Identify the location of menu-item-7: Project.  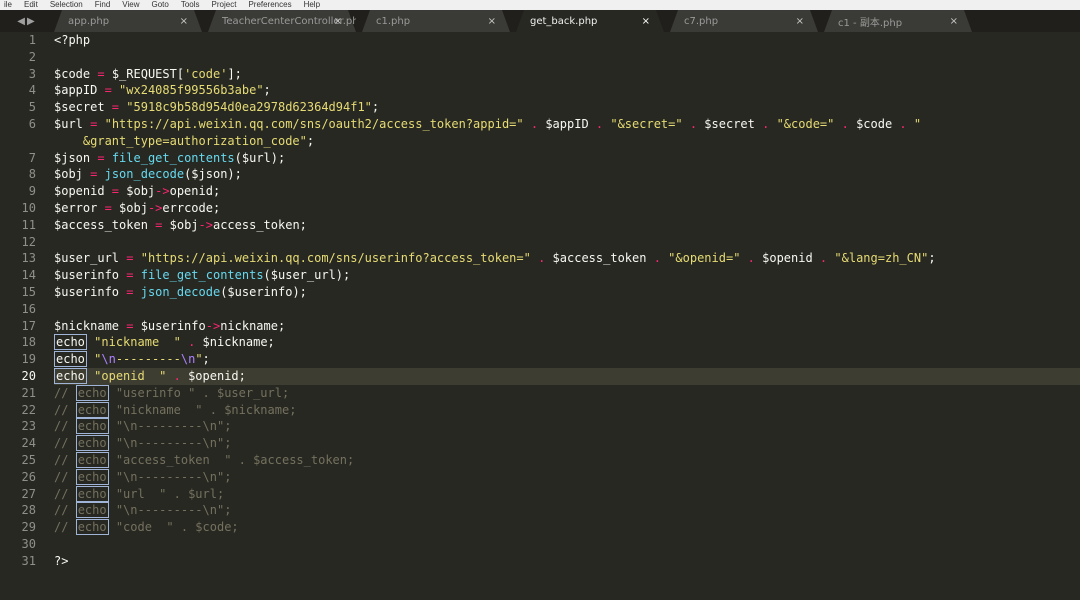
(224, 5).